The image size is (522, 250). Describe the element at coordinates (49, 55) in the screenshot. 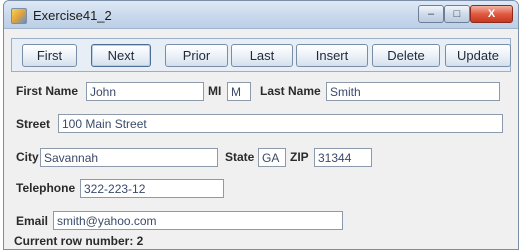

I see `first-button: First` at that location.